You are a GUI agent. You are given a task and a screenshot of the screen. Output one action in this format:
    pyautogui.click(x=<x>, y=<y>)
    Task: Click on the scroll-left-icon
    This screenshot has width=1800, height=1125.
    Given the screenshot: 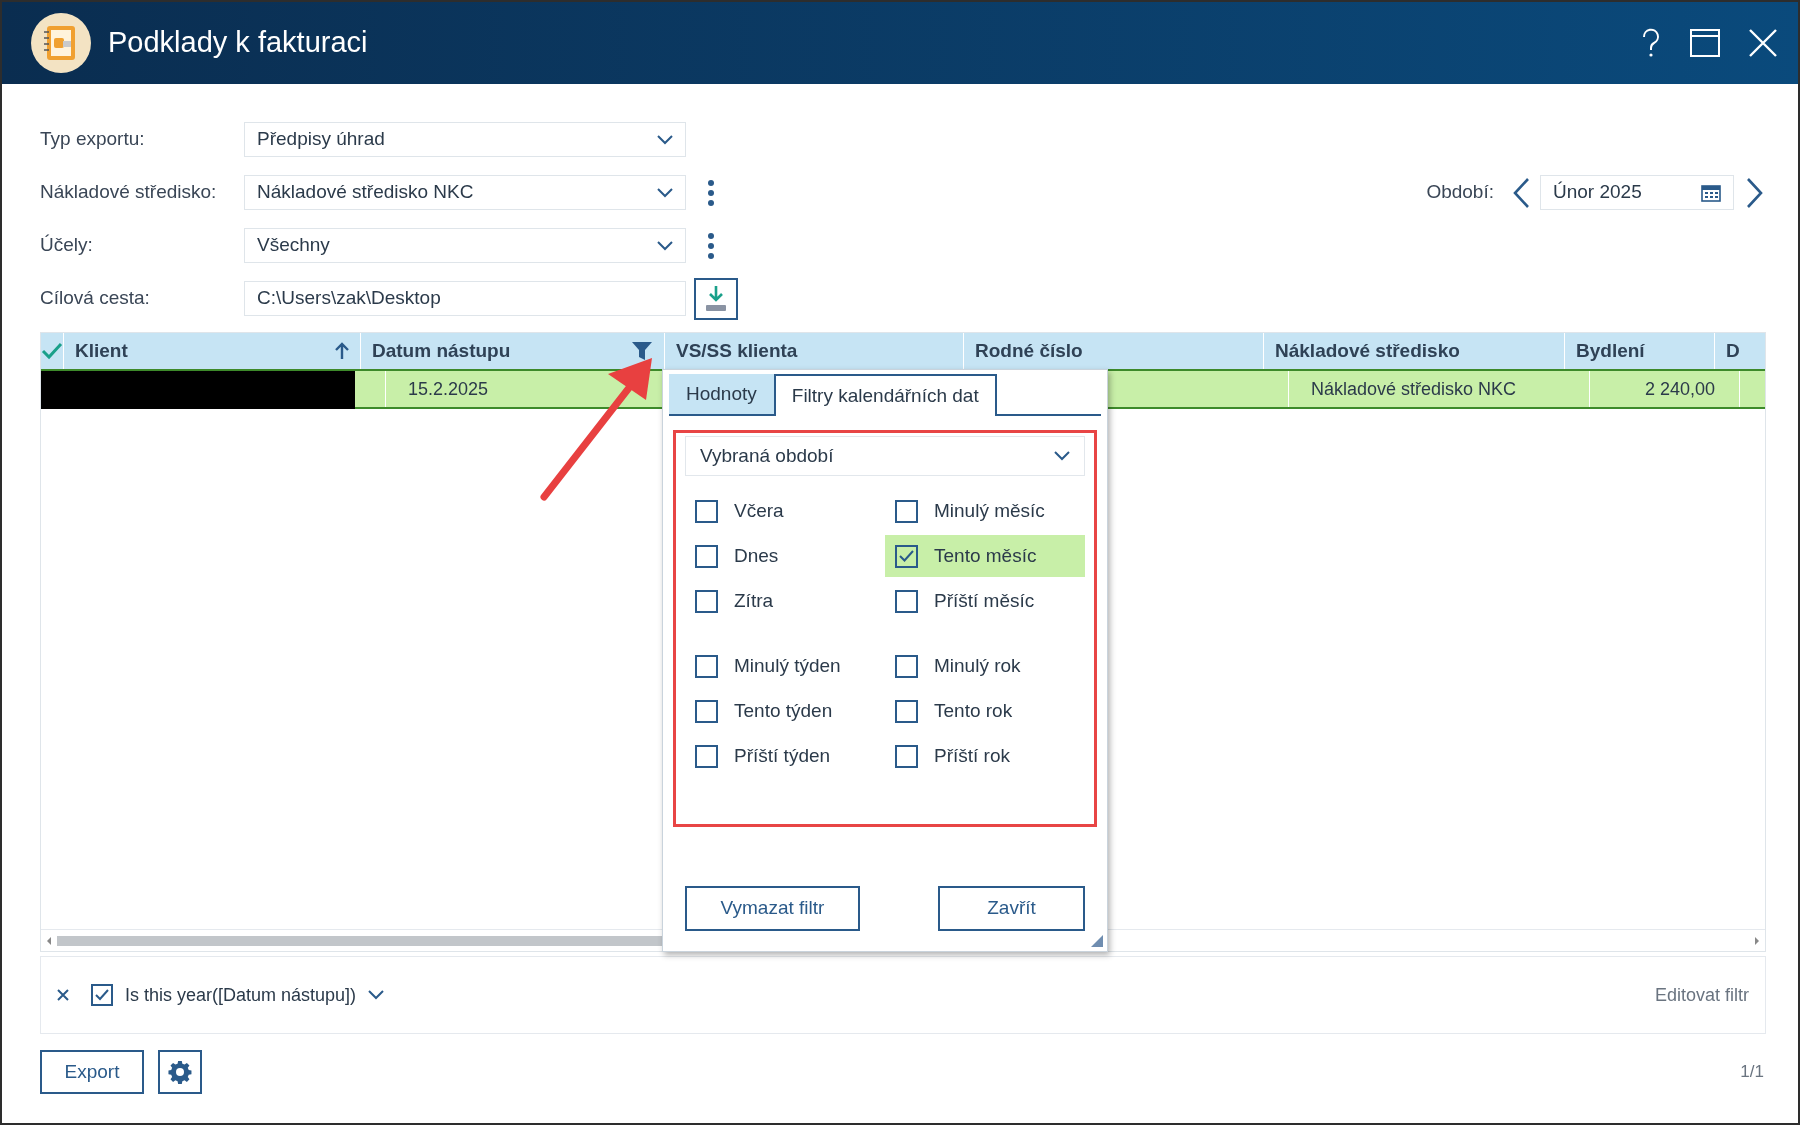 What is the action you would take?
    pyautogui.click(x=49, y=940)
    